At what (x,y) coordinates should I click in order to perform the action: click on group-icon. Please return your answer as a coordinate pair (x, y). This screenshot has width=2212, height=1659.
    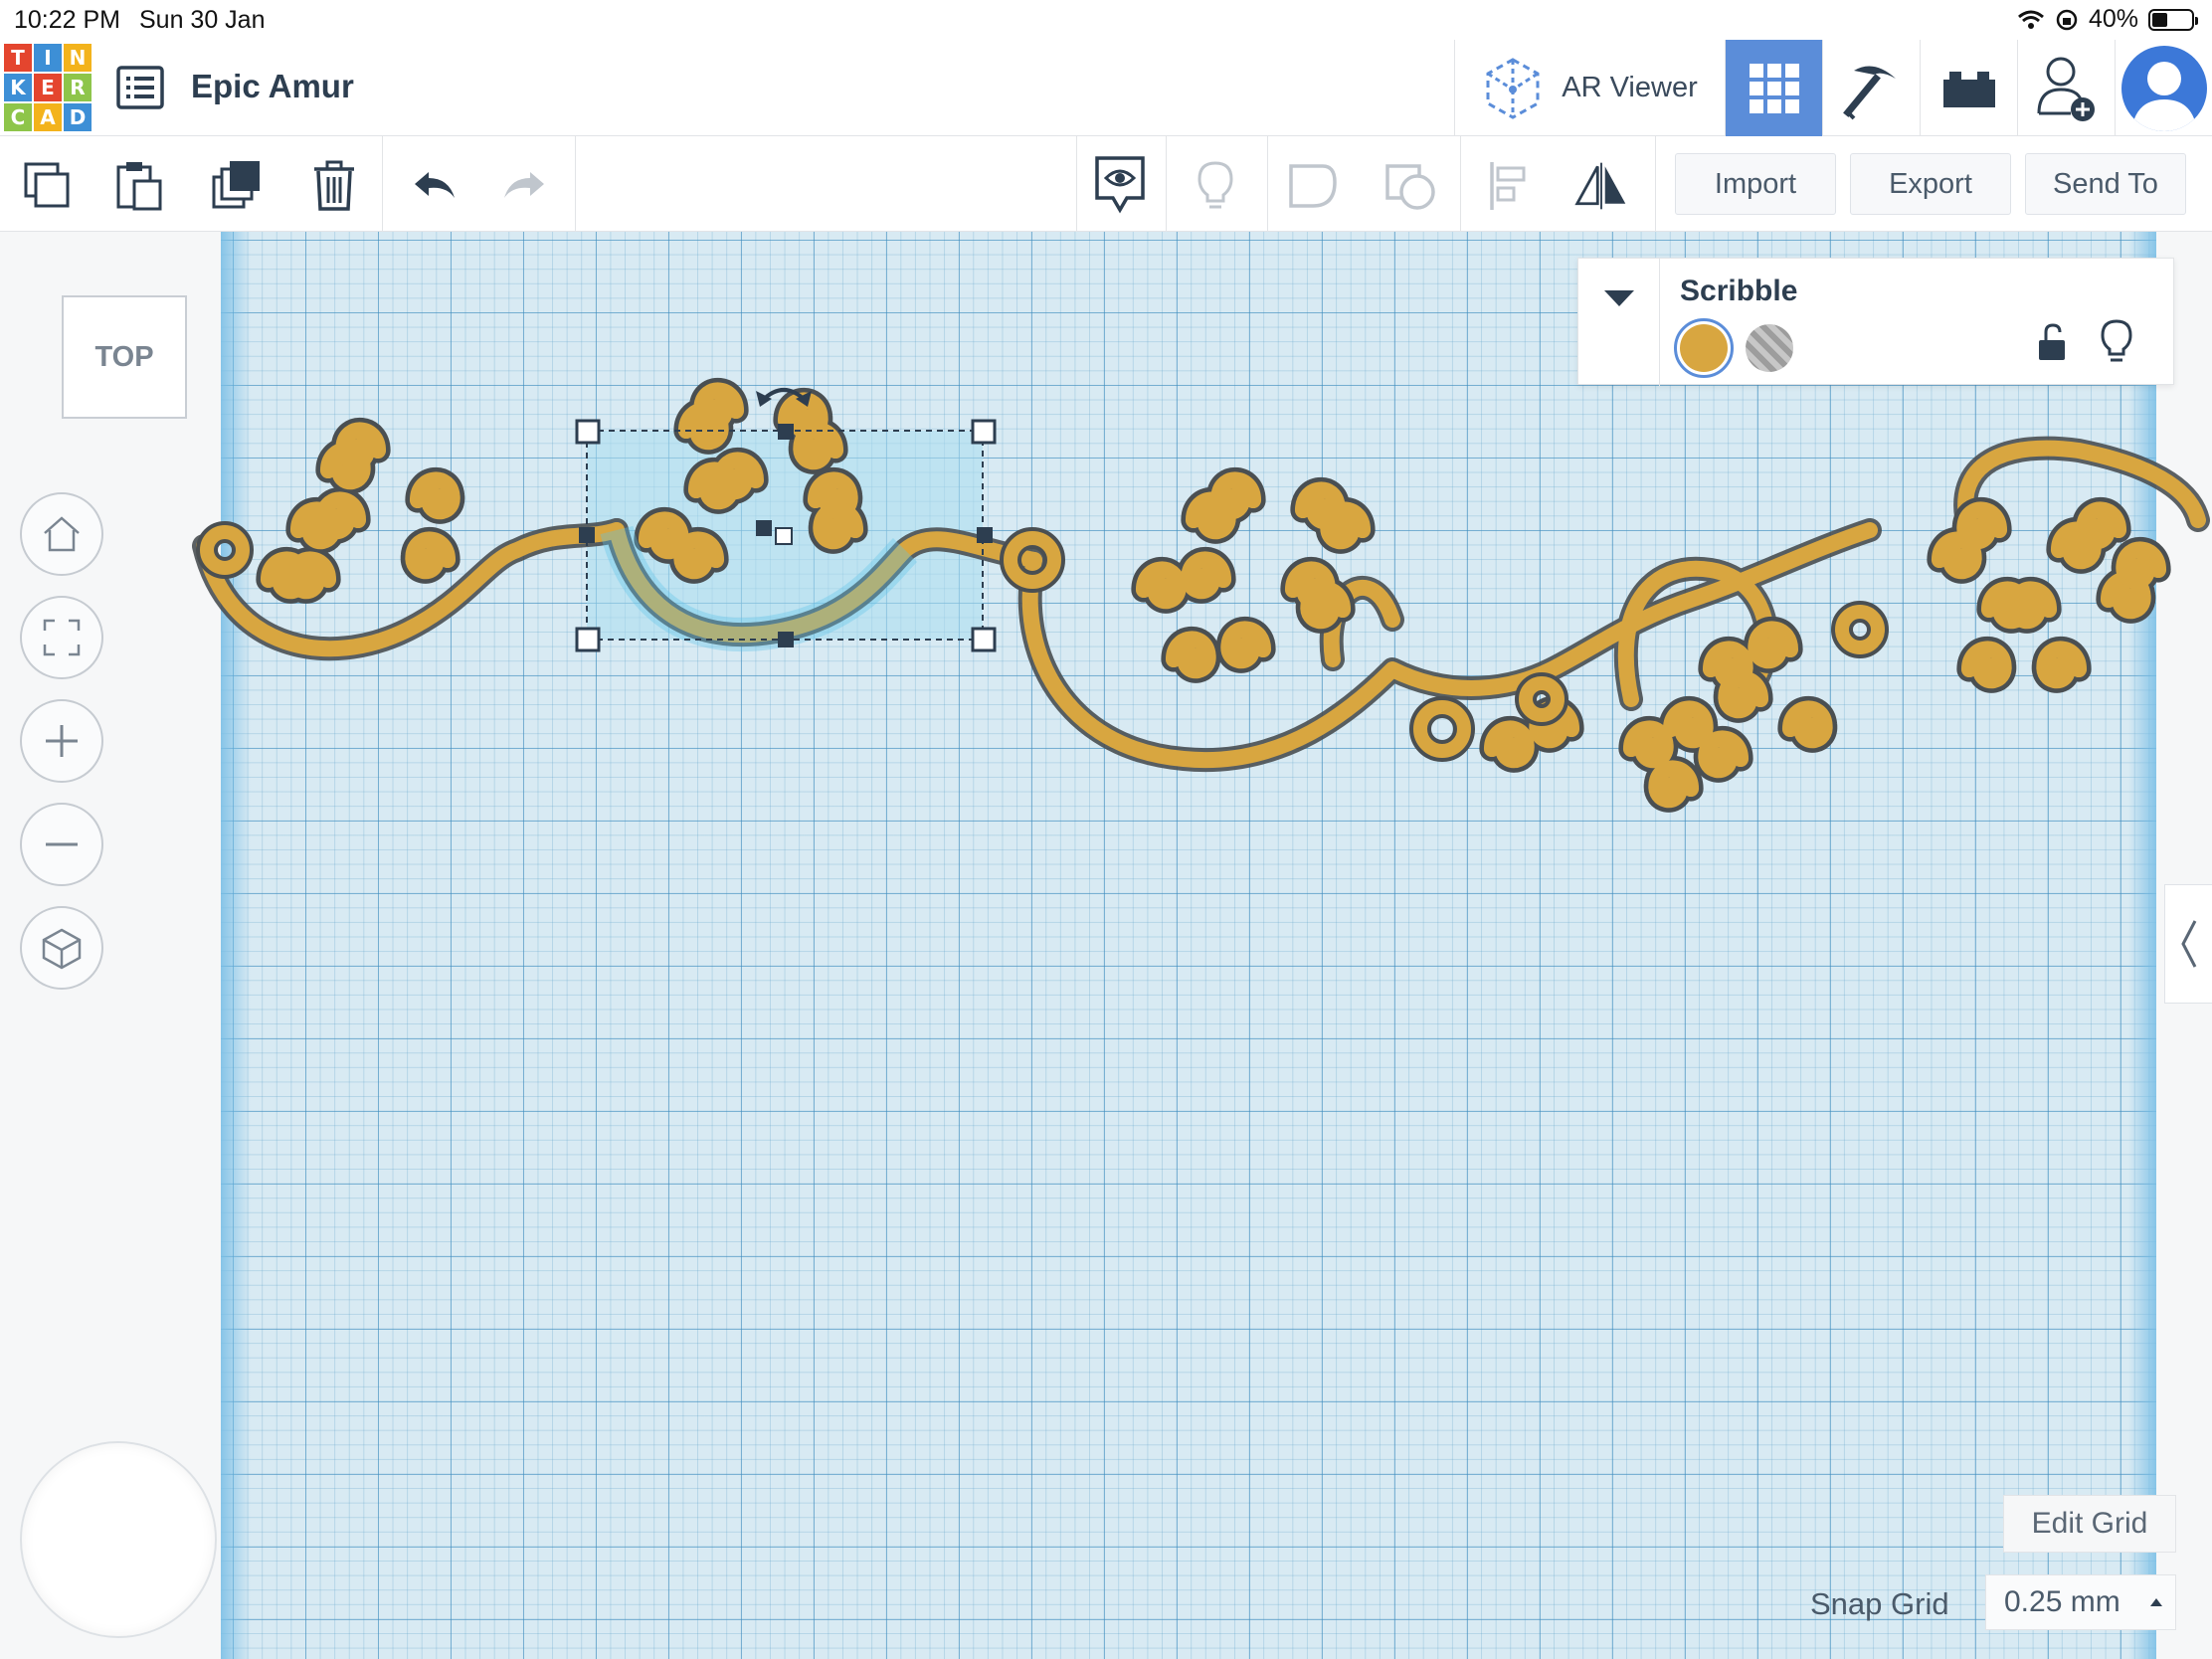
    Looking at the image, I should click on (1313, 186).